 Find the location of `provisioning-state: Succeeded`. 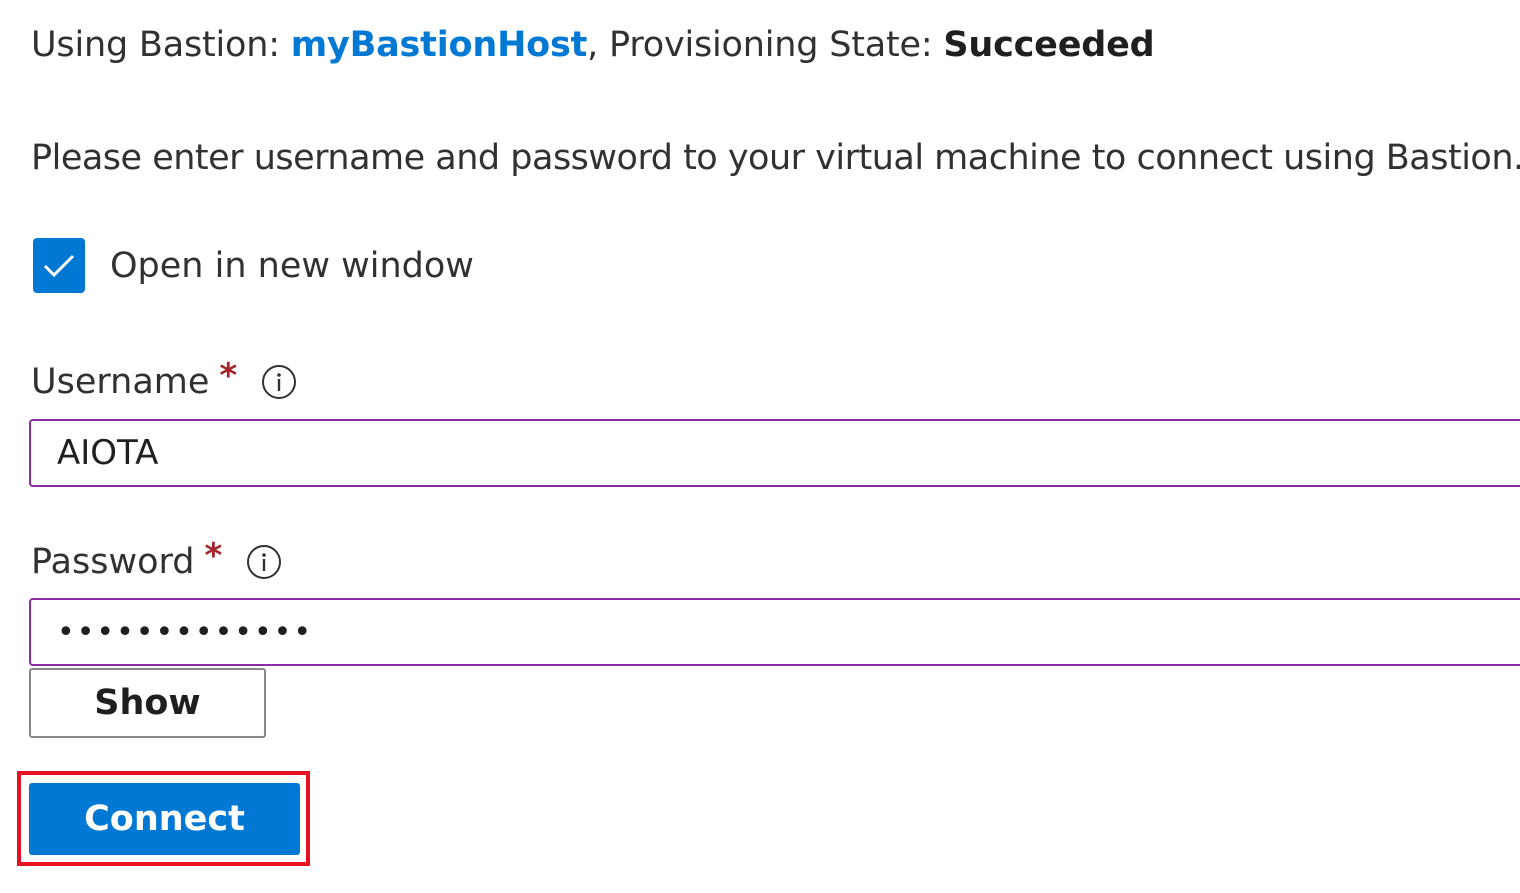

provisioning-state: Succeeded is located at coordinates (1049, 45).